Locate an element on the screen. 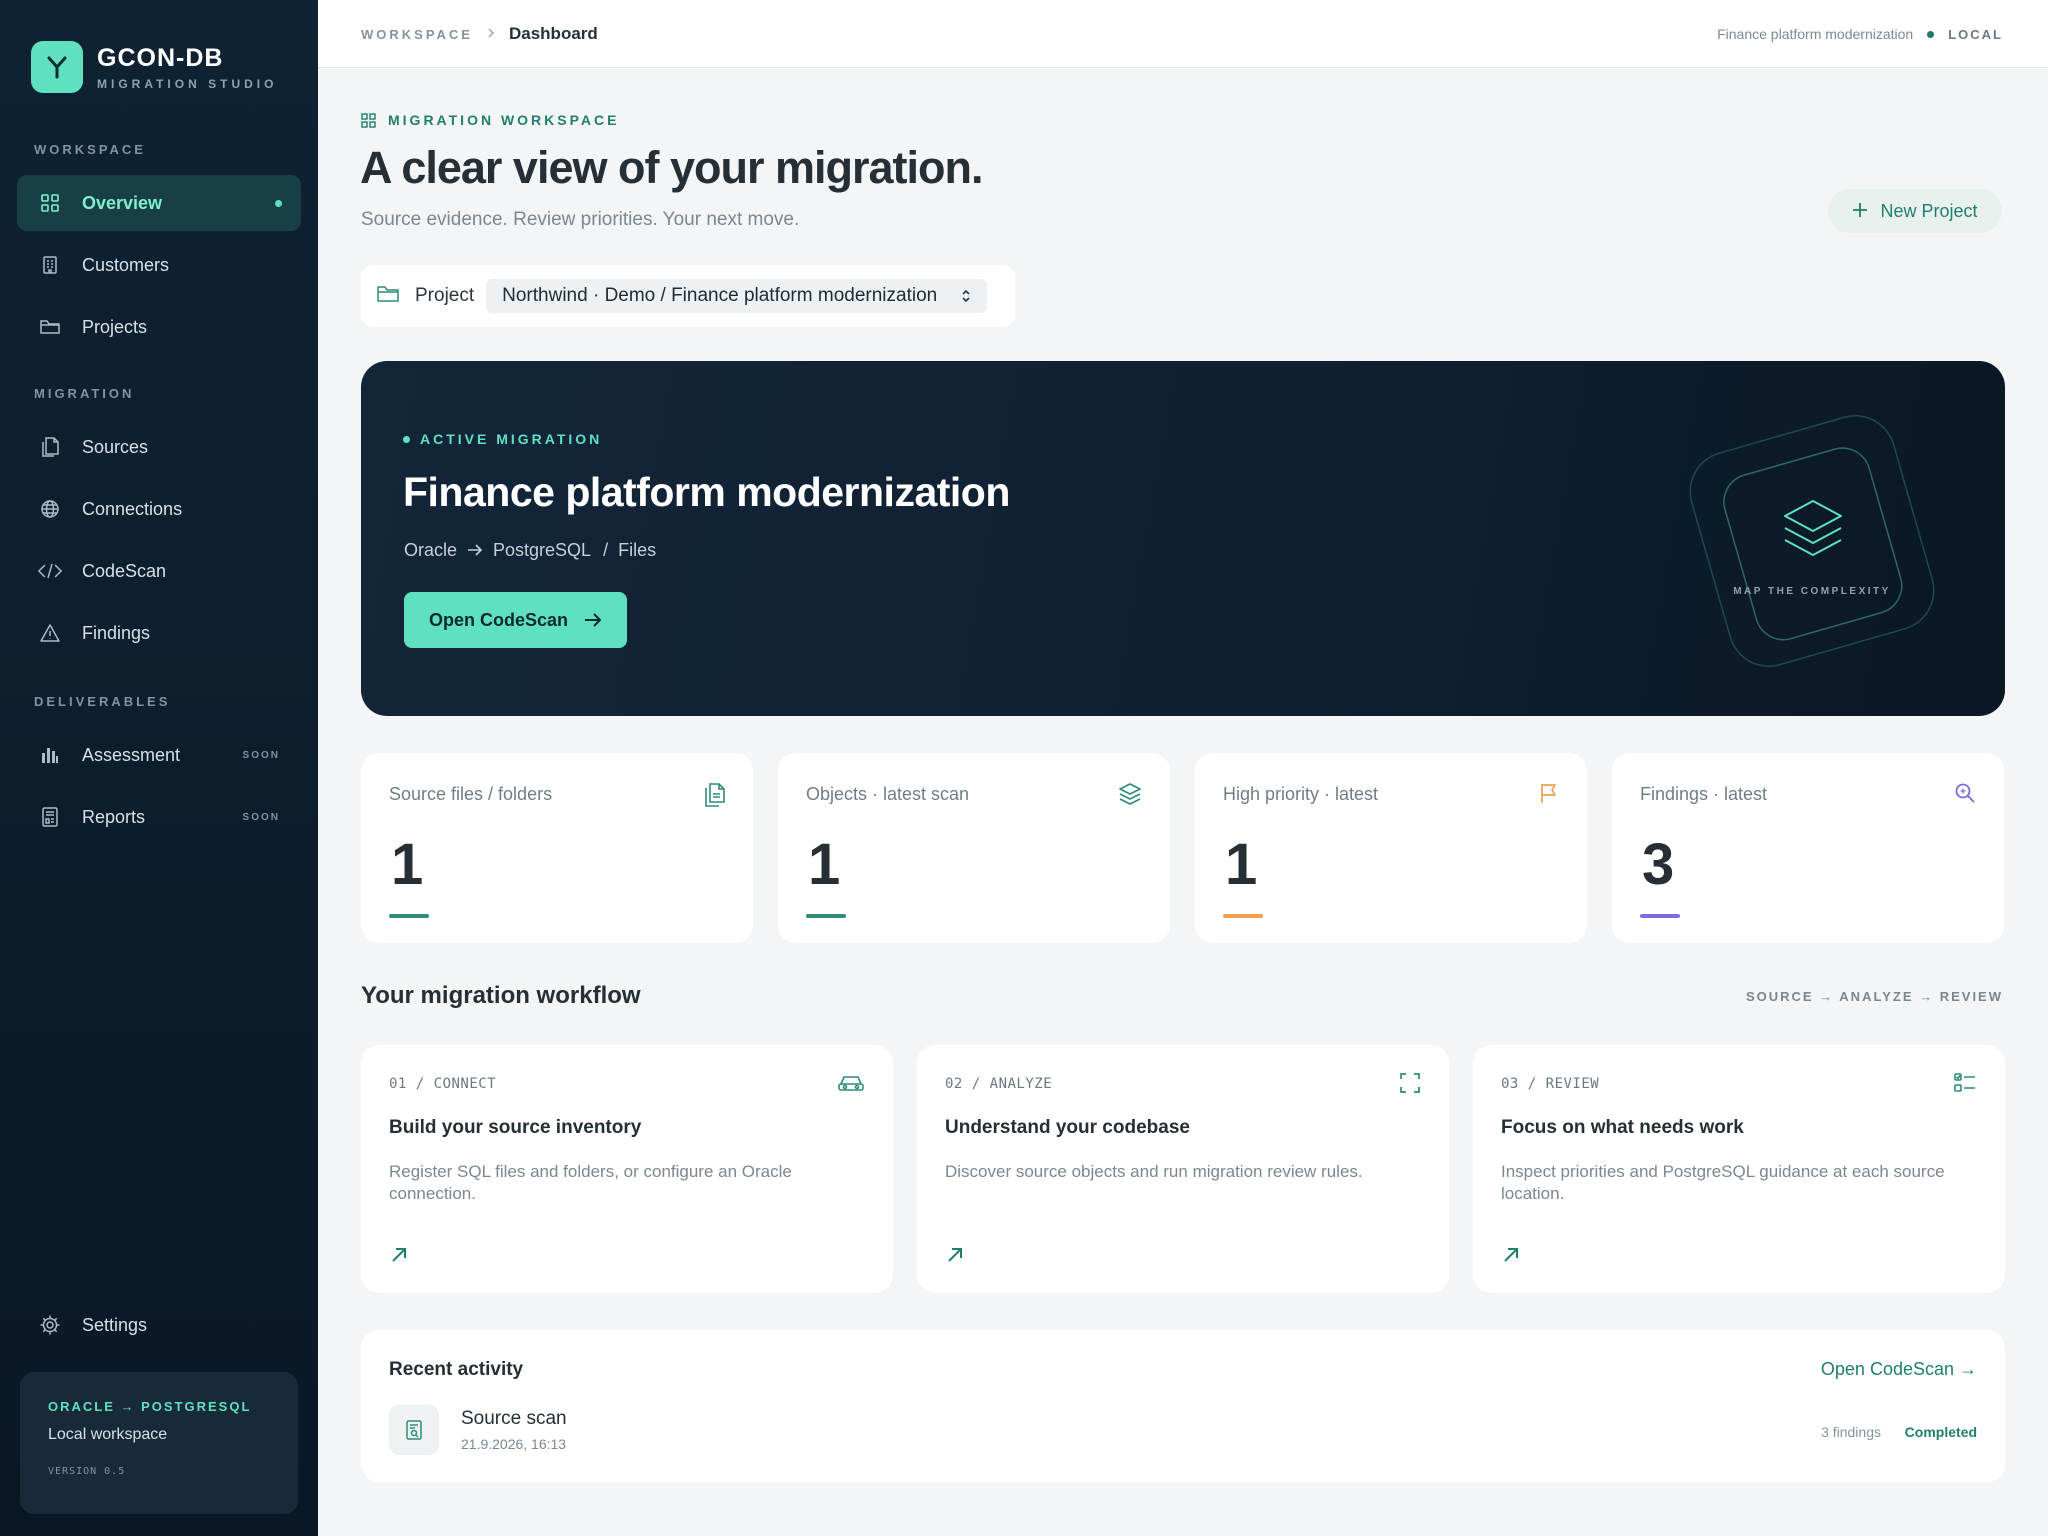  recent-activity-title: Recent activity is located at coordinates (456, 1369).